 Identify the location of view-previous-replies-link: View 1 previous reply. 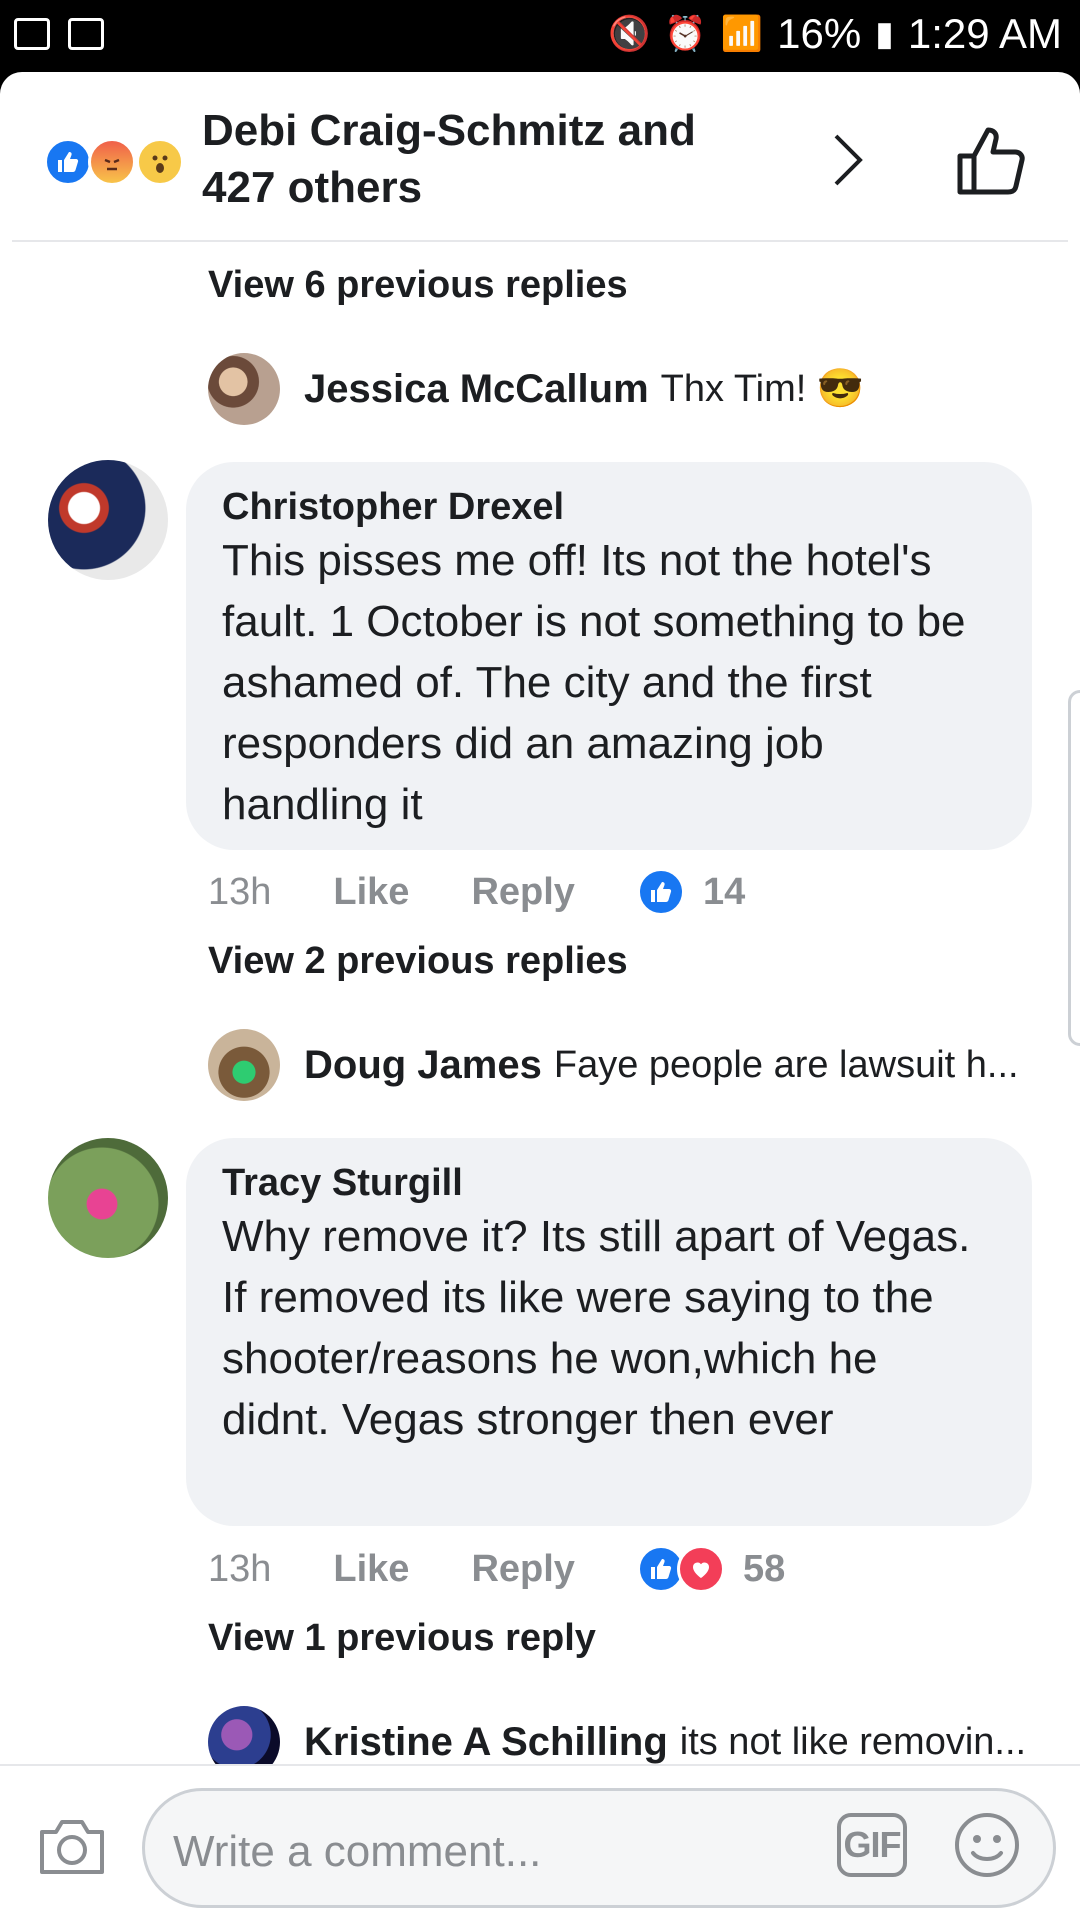
(402, 1638).